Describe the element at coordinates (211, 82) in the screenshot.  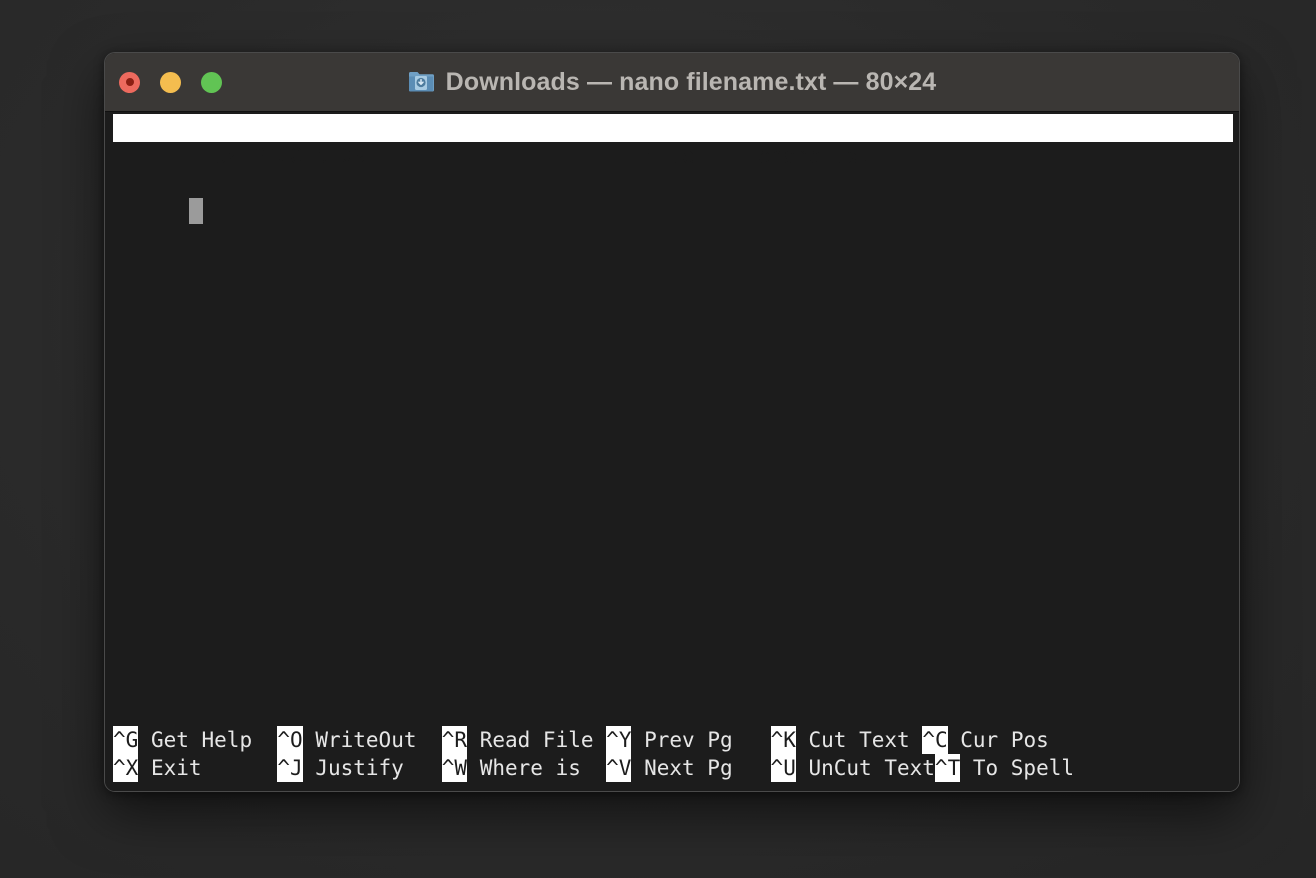
I see `maximize-window-button` at that location.